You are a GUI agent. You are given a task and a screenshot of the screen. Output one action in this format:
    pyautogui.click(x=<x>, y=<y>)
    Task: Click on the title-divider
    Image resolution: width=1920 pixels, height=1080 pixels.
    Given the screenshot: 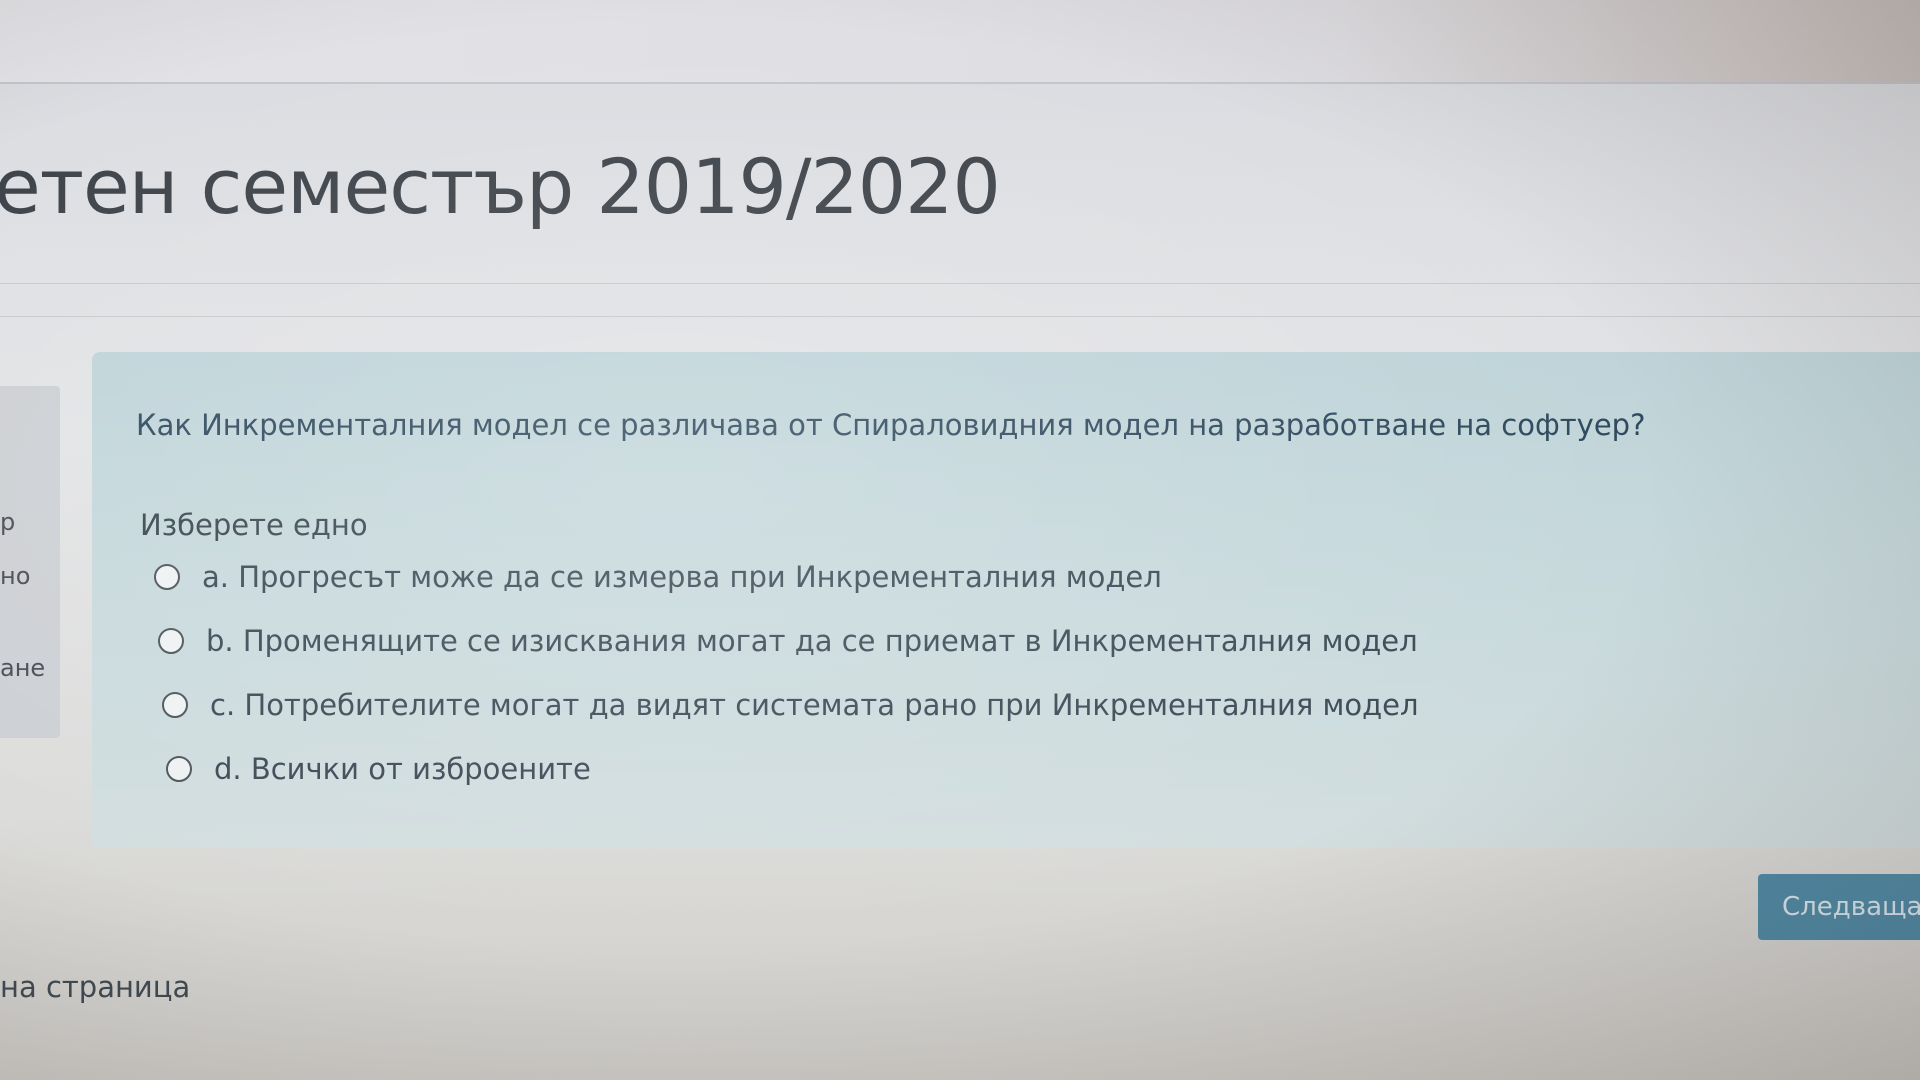 What is the action you would take?
    pyautogui.click(x=960, y=283)
    